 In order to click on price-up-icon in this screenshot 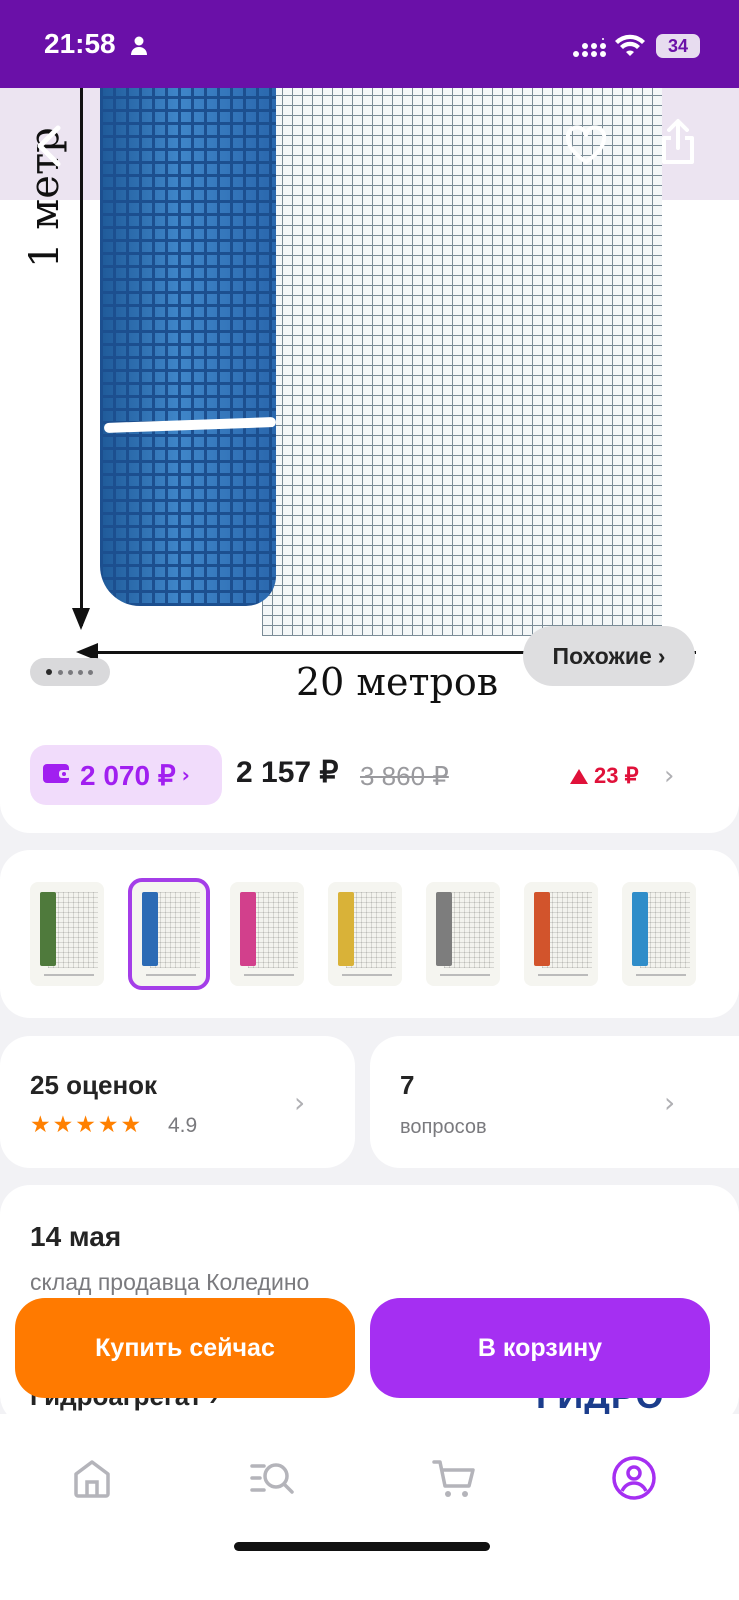, I will do `click(579, 776)`.